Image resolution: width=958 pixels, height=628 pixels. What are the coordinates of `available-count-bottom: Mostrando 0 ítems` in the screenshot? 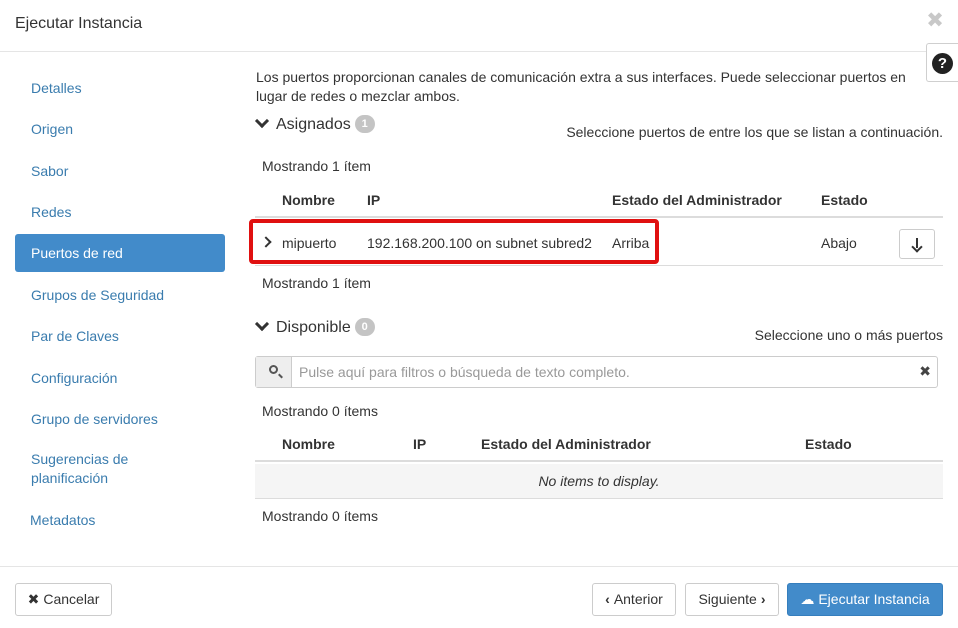 It's located at (320, 516).